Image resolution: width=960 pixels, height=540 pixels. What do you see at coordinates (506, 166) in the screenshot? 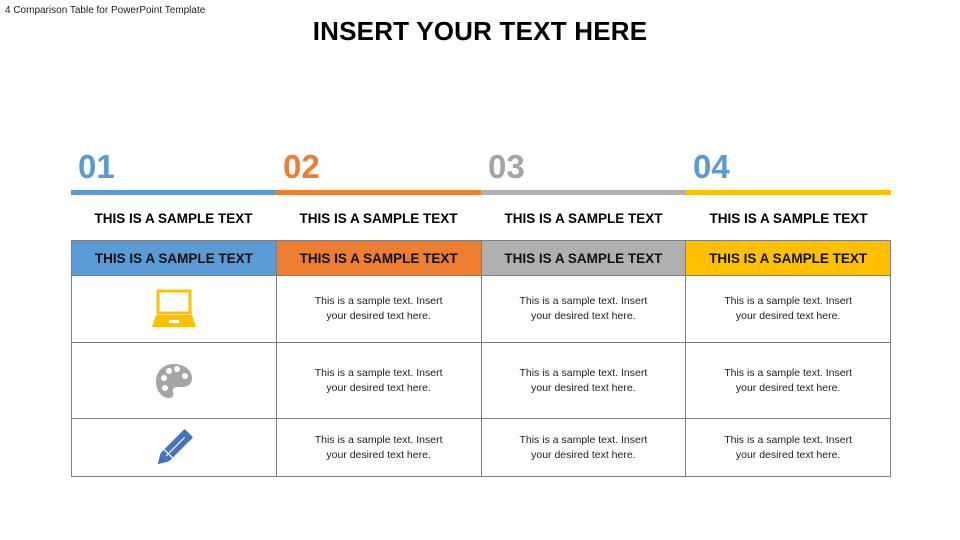
I see `column-number-3: 03` at bounding box center [506, 166].